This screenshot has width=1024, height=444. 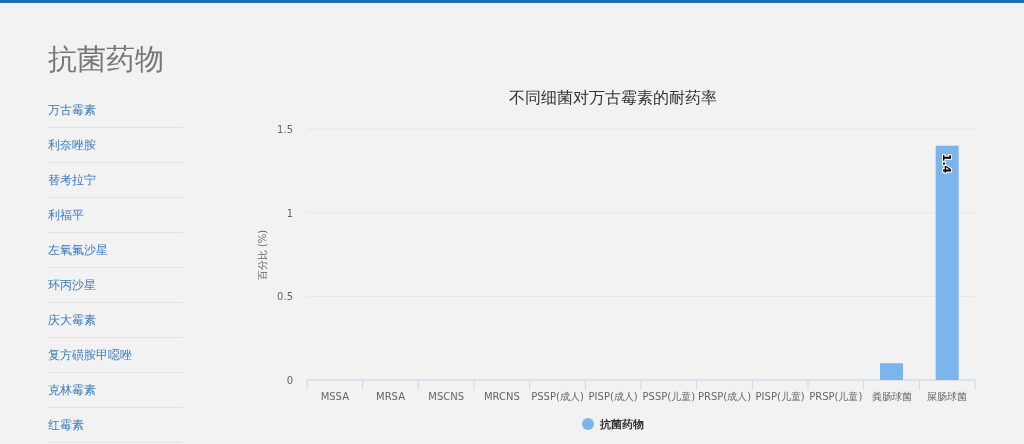 What do you see at coordinates (891, 396) in the screenshot?
I see `x-tick-label: 粪肠球菌` at bounding box center [891, 396].